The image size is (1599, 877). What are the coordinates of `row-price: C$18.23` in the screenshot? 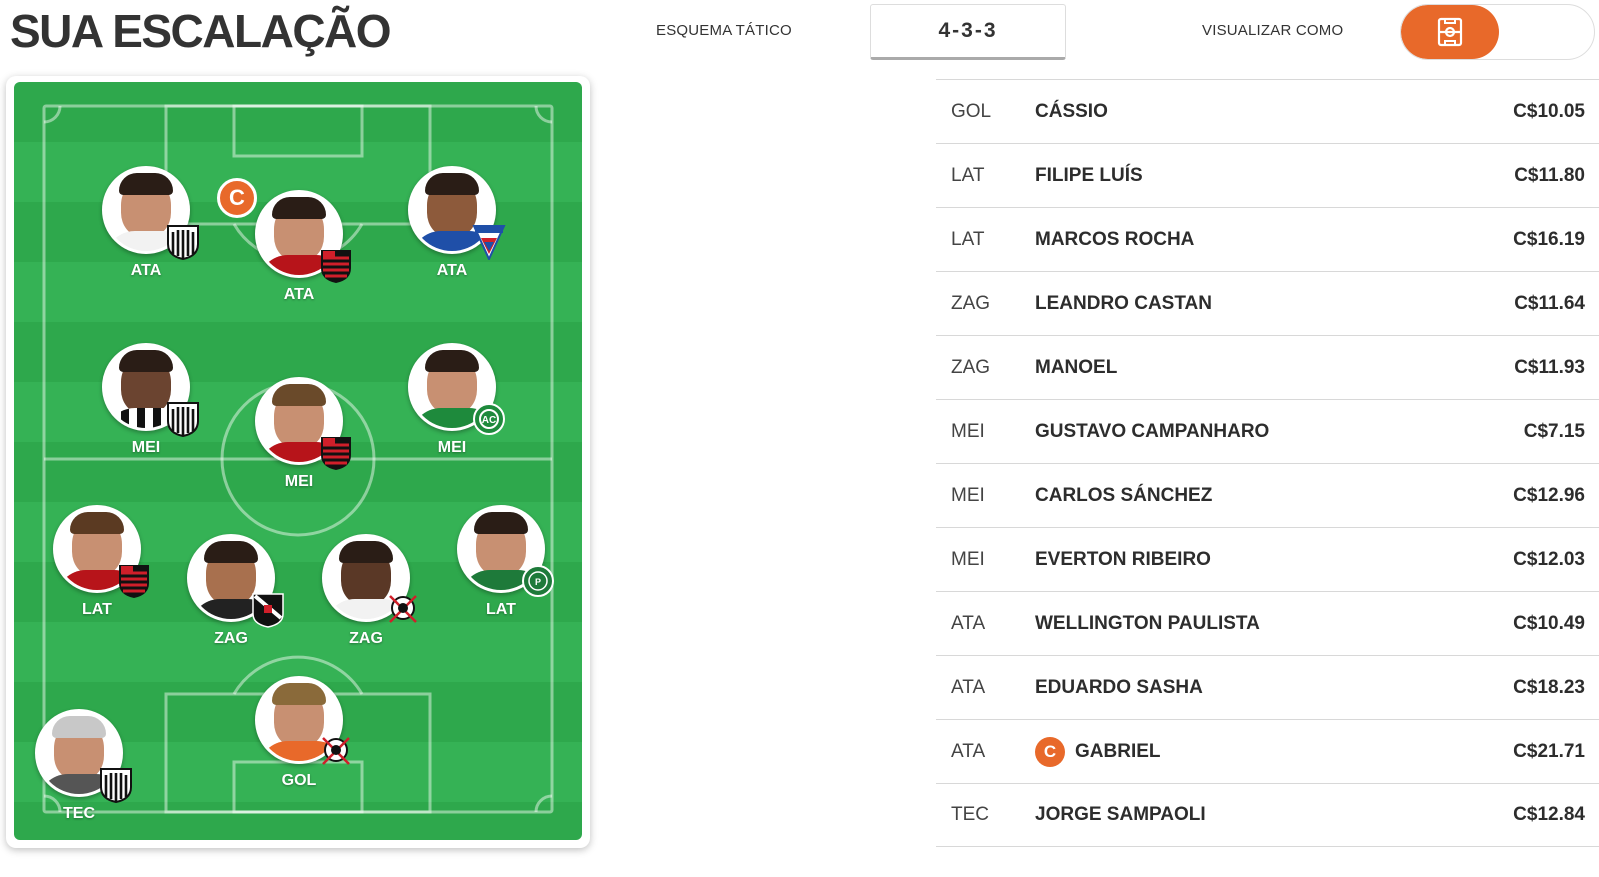 It's located at (1549, 687).